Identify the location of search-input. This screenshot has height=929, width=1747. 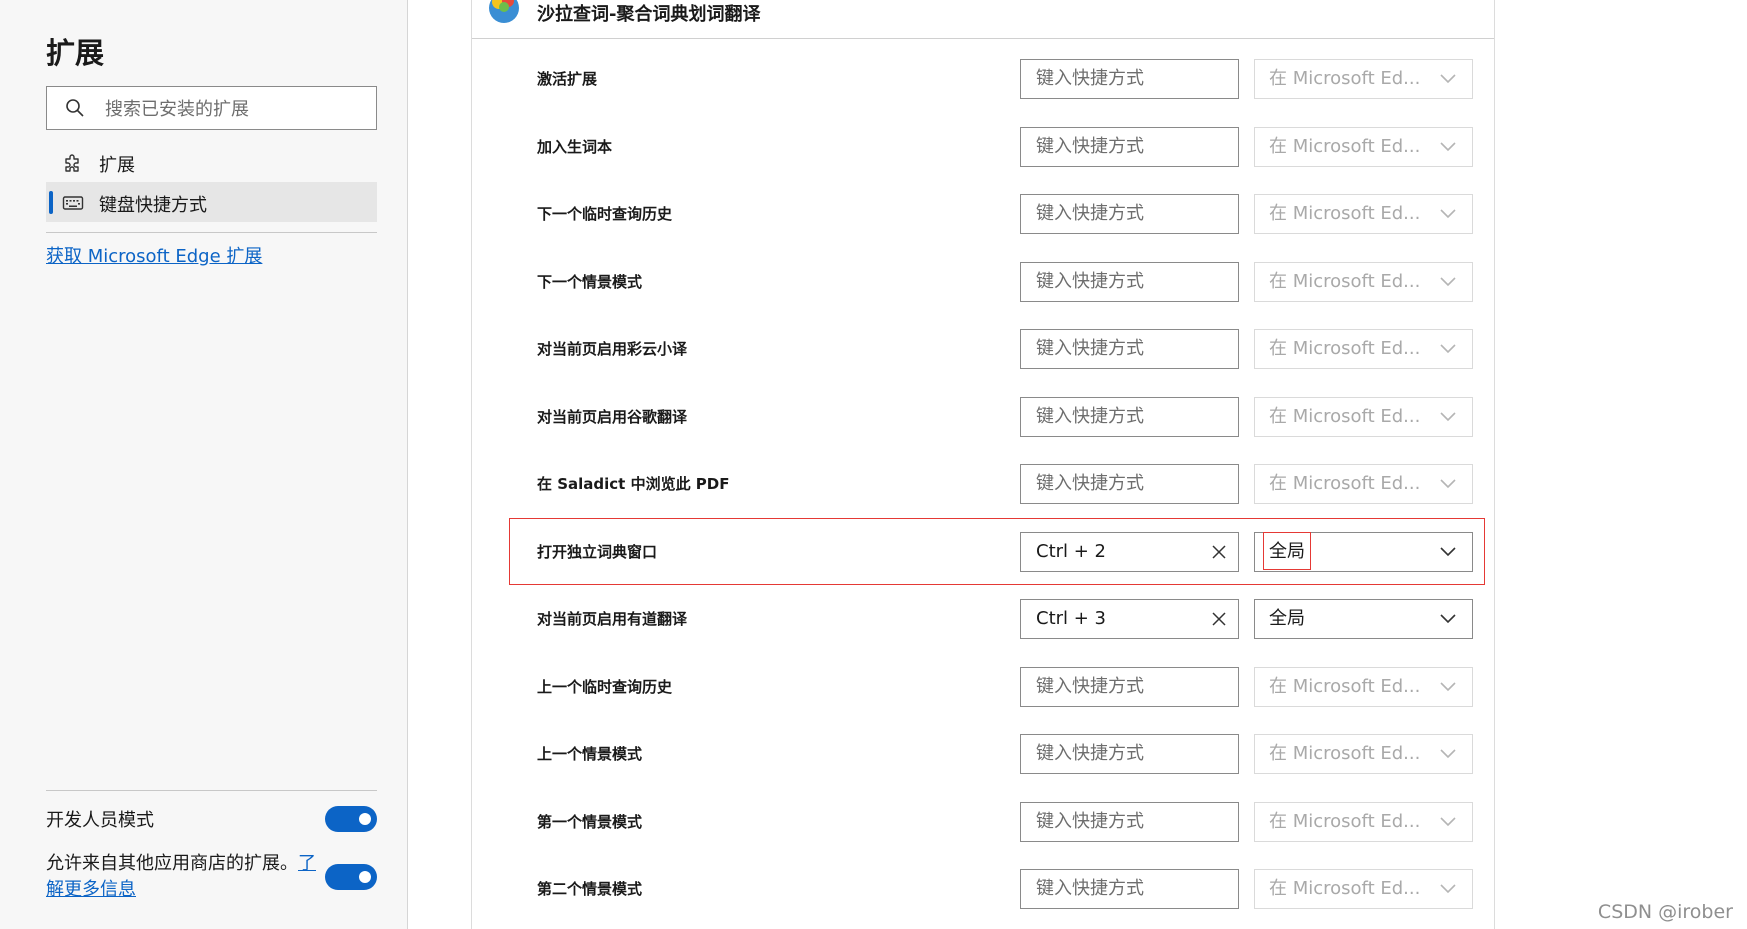
(237, 109).